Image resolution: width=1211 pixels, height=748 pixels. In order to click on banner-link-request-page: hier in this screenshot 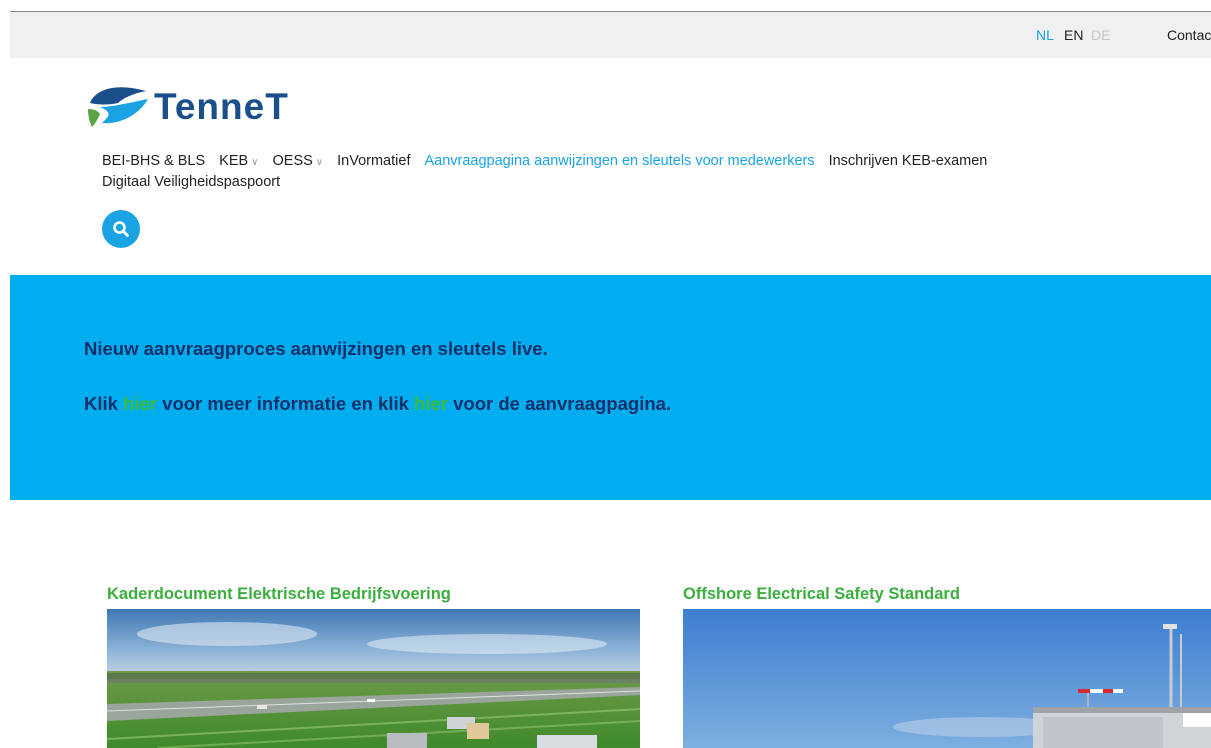, I will do `click(431, 403)`.